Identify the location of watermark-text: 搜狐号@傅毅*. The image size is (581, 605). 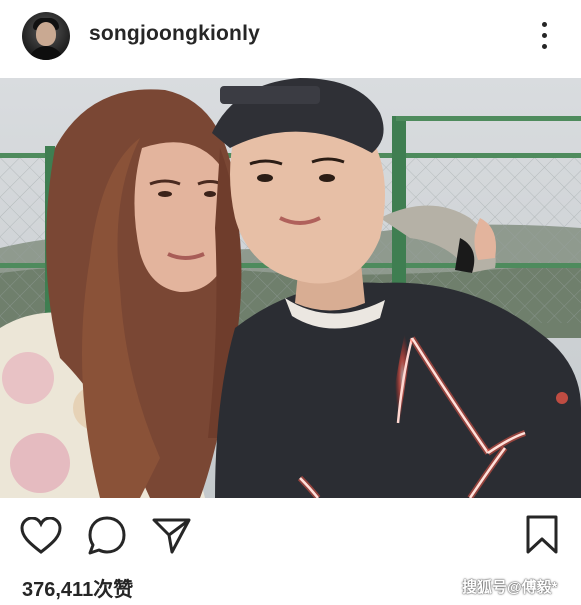
(510, 587).